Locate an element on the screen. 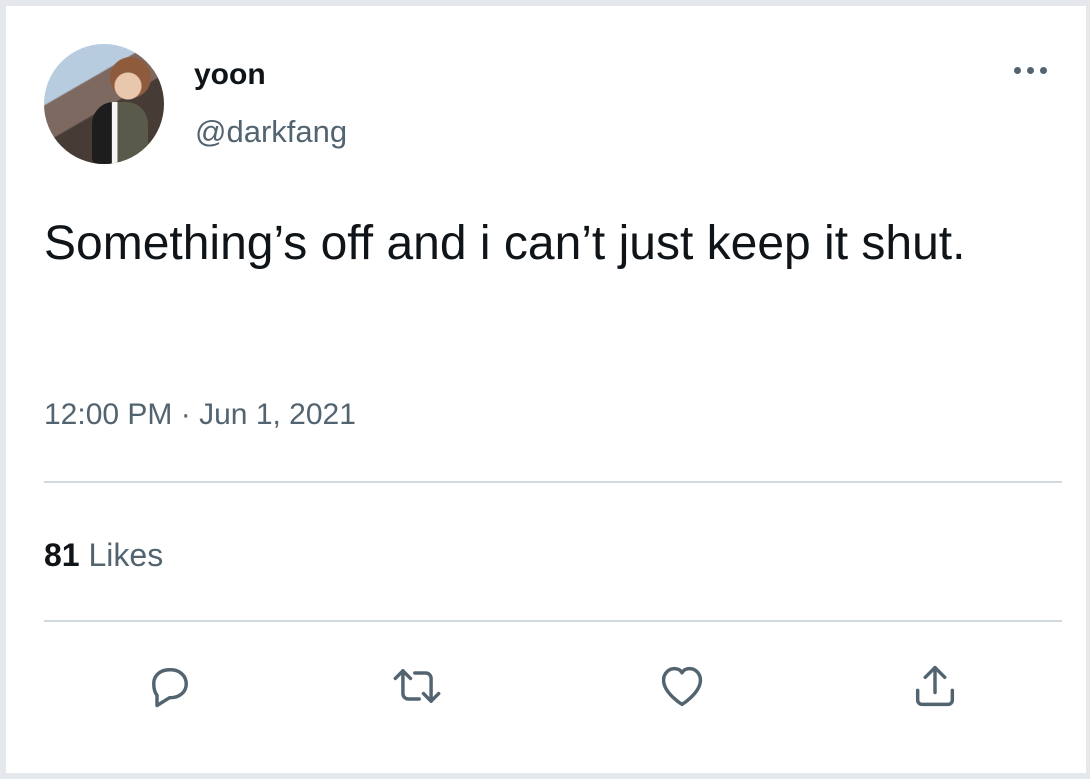 This screenshot has width=1090, height=779. retweet-icon is located at coordinates (417, 686).